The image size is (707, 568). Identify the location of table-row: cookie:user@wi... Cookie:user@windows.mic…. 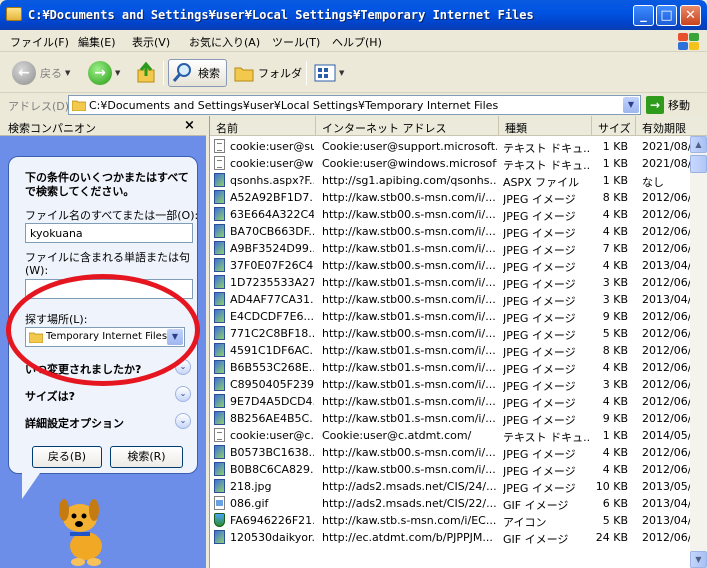
(450, 163).